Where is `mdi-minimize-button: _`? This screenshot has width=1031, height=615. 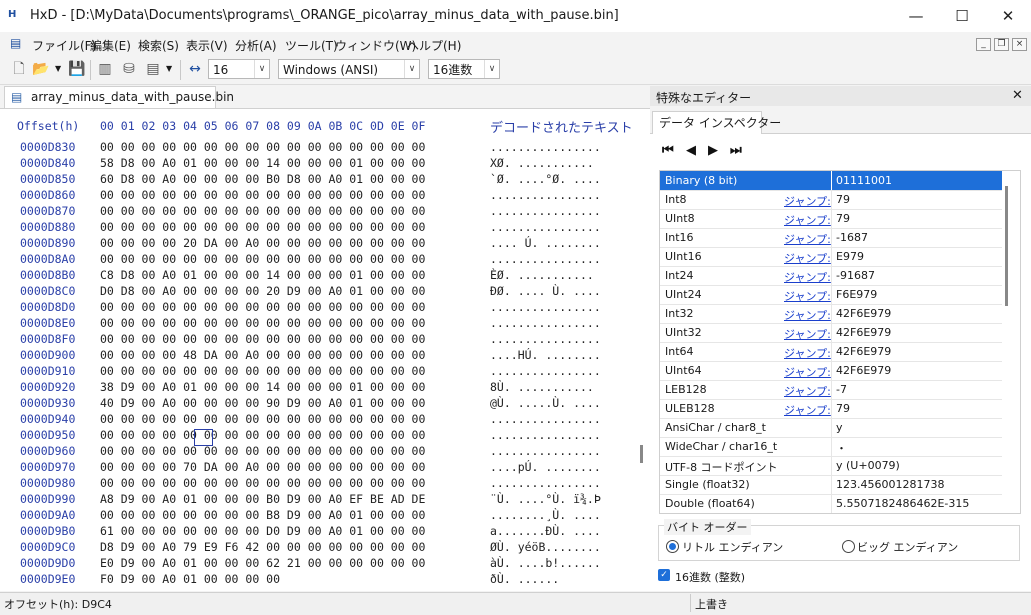 mdi-minimize-button: _ is located at coordinates (983, 44).